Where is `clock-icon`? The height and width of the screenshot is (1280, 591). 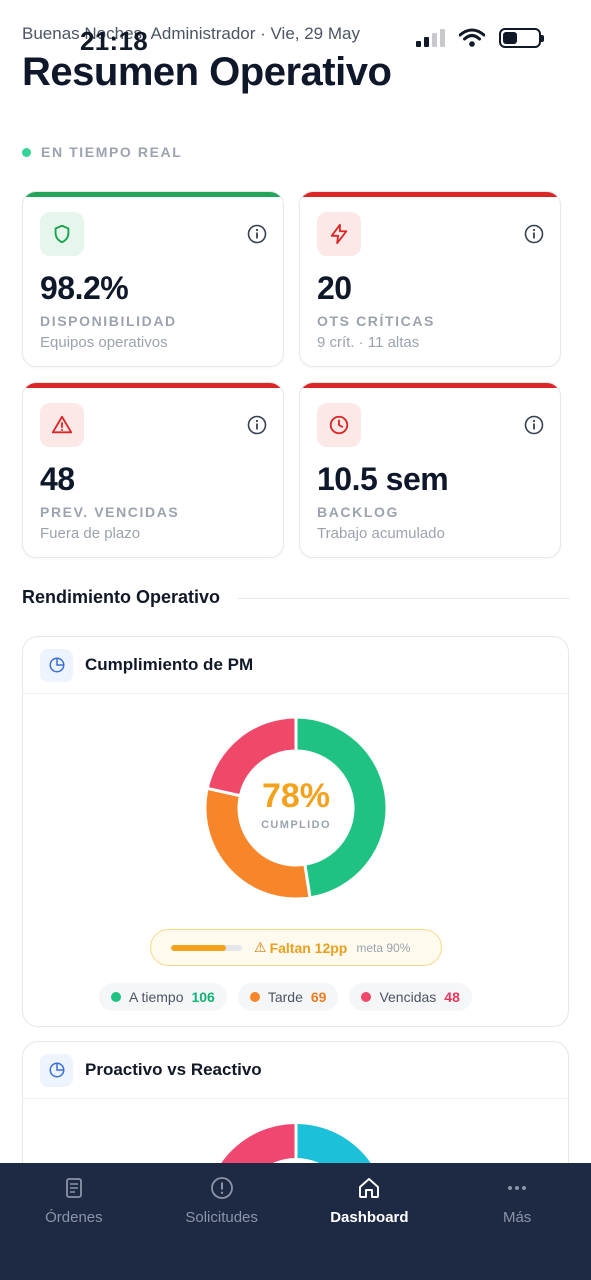 clock-icon is located at coordinates (339, 425).